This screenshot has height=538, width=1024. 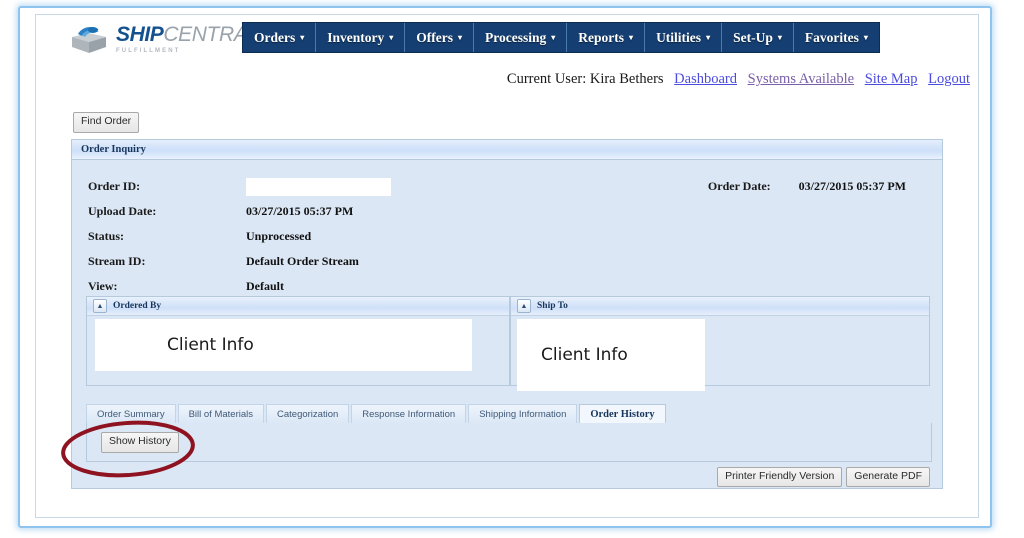 I want to click on field-order-id: Order ID:, so click(x=368, y=186).